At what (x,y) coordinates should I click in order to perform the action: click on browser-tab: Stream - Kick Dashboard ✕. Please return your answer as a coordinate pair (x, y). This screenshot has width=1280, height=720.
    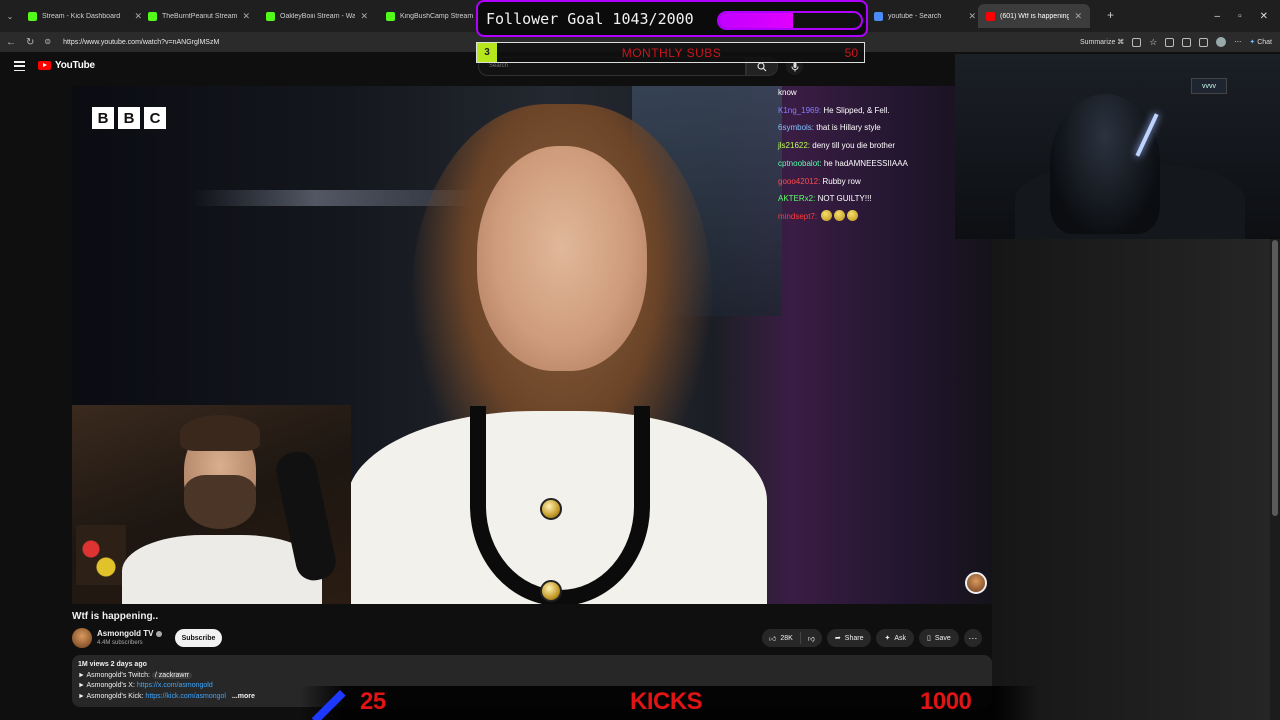
    Looking at the image, I should click on (85, 16).